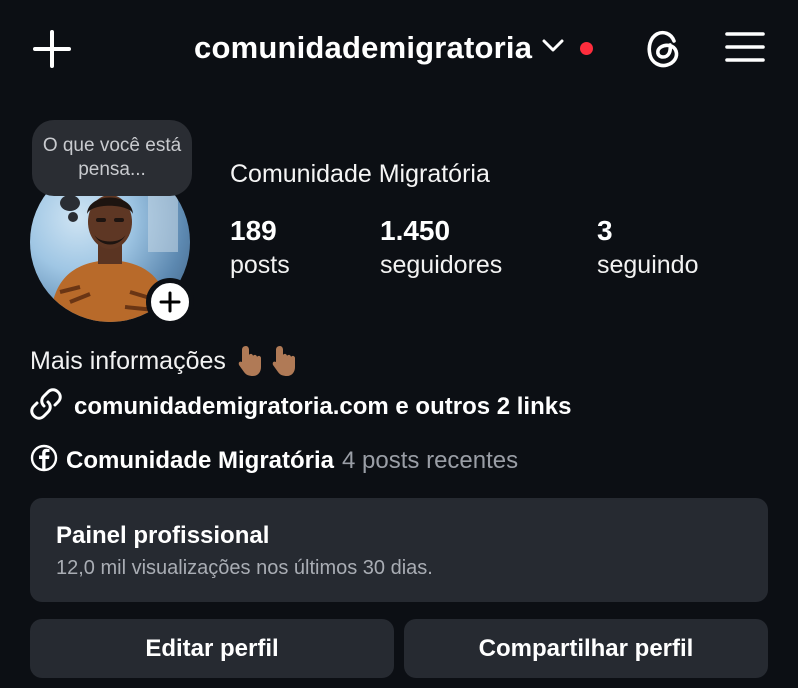 The height and width of the screenshot is (688, 798). I want to click on stat-followers: 1.450 seguidores, so click(441, 248).